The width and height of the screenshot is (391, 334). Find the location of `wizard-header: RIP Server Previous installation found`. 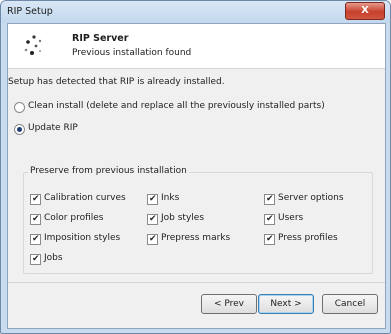

wizard-header: RIP Server Previous installation found is located at coordinates (196, 46).